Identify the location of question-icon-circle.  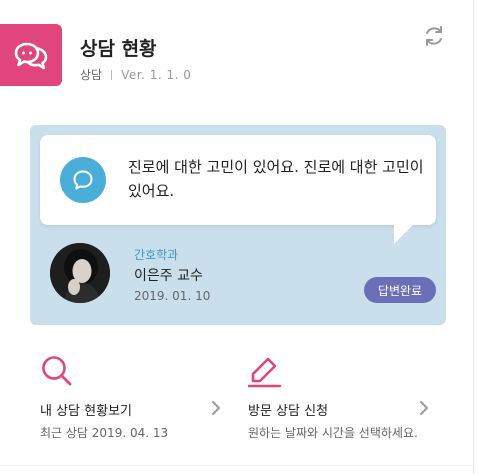
(83, 180).